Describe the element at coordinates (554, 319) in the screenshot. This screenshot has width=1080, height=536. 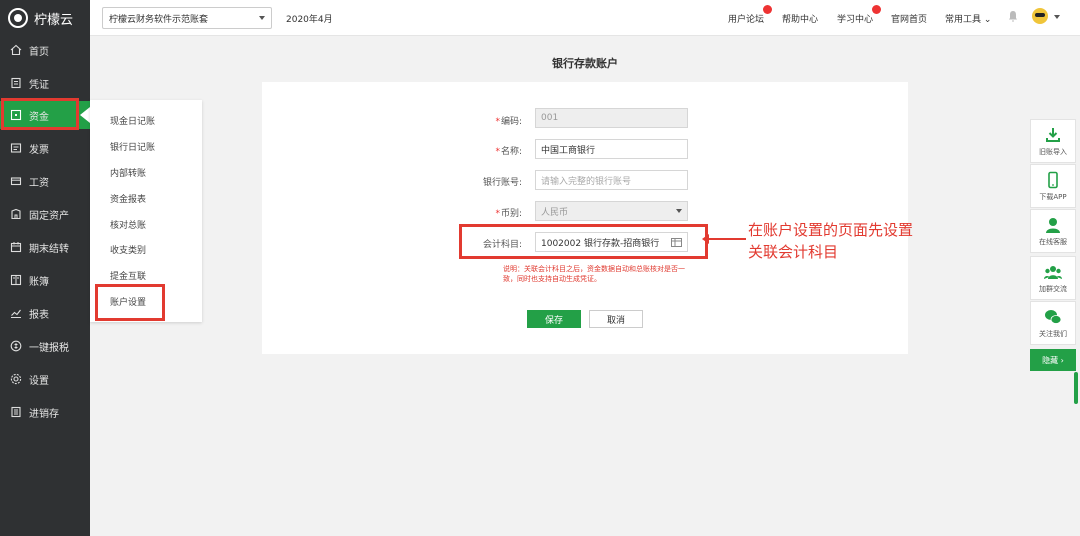
I see `save-button: 保存` at that location.